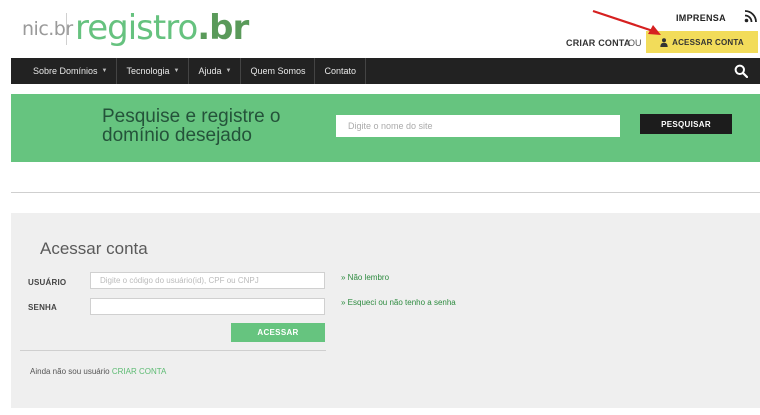 The width and height of the screenshot is (760, 415). I want to click on pesquisar-button: PESQUISAR, so click(686, 124).